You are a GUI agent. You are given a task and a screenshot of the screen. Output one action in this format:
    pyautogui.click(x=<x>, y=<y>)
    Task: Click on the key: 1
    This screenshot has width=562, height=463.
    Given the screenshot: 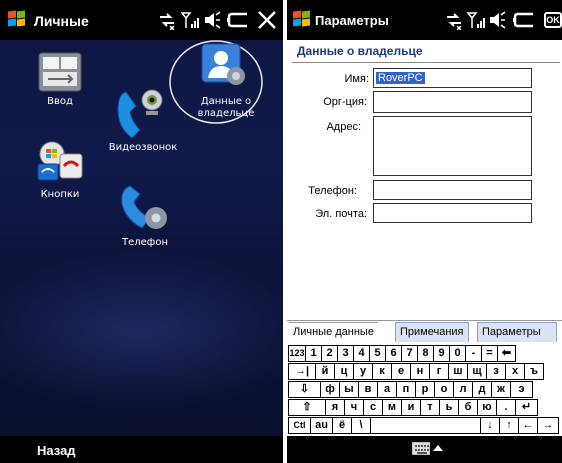 What is the action you would take?
    pyautogui.click(x=313, y=353)
    